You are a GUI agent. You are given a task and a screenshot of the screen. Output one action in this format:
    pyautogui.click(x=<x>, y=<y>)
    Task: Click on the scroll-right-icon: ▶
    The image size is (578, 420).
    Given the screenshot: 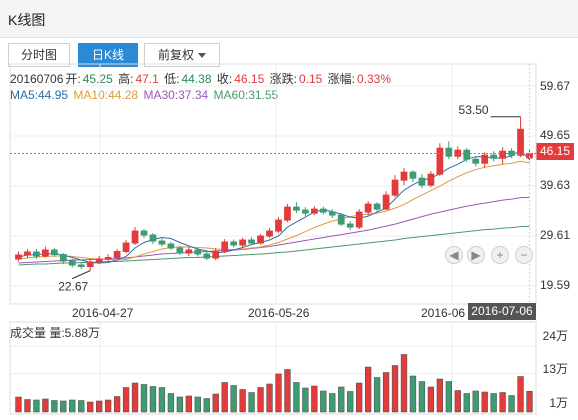 What is the action you would take?
    pyautogui.click(x=476, y=255)
    